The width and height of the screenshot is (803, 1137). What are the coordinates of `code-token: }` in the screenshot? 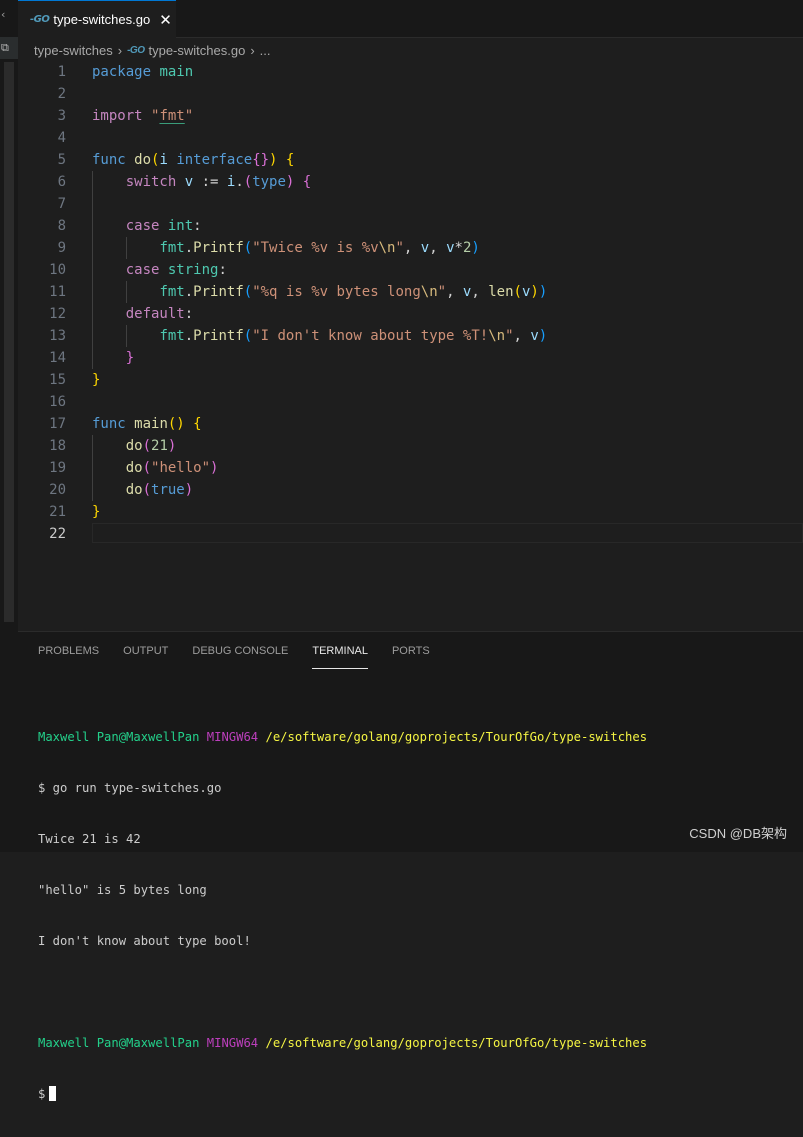 It's located at (96, 380).